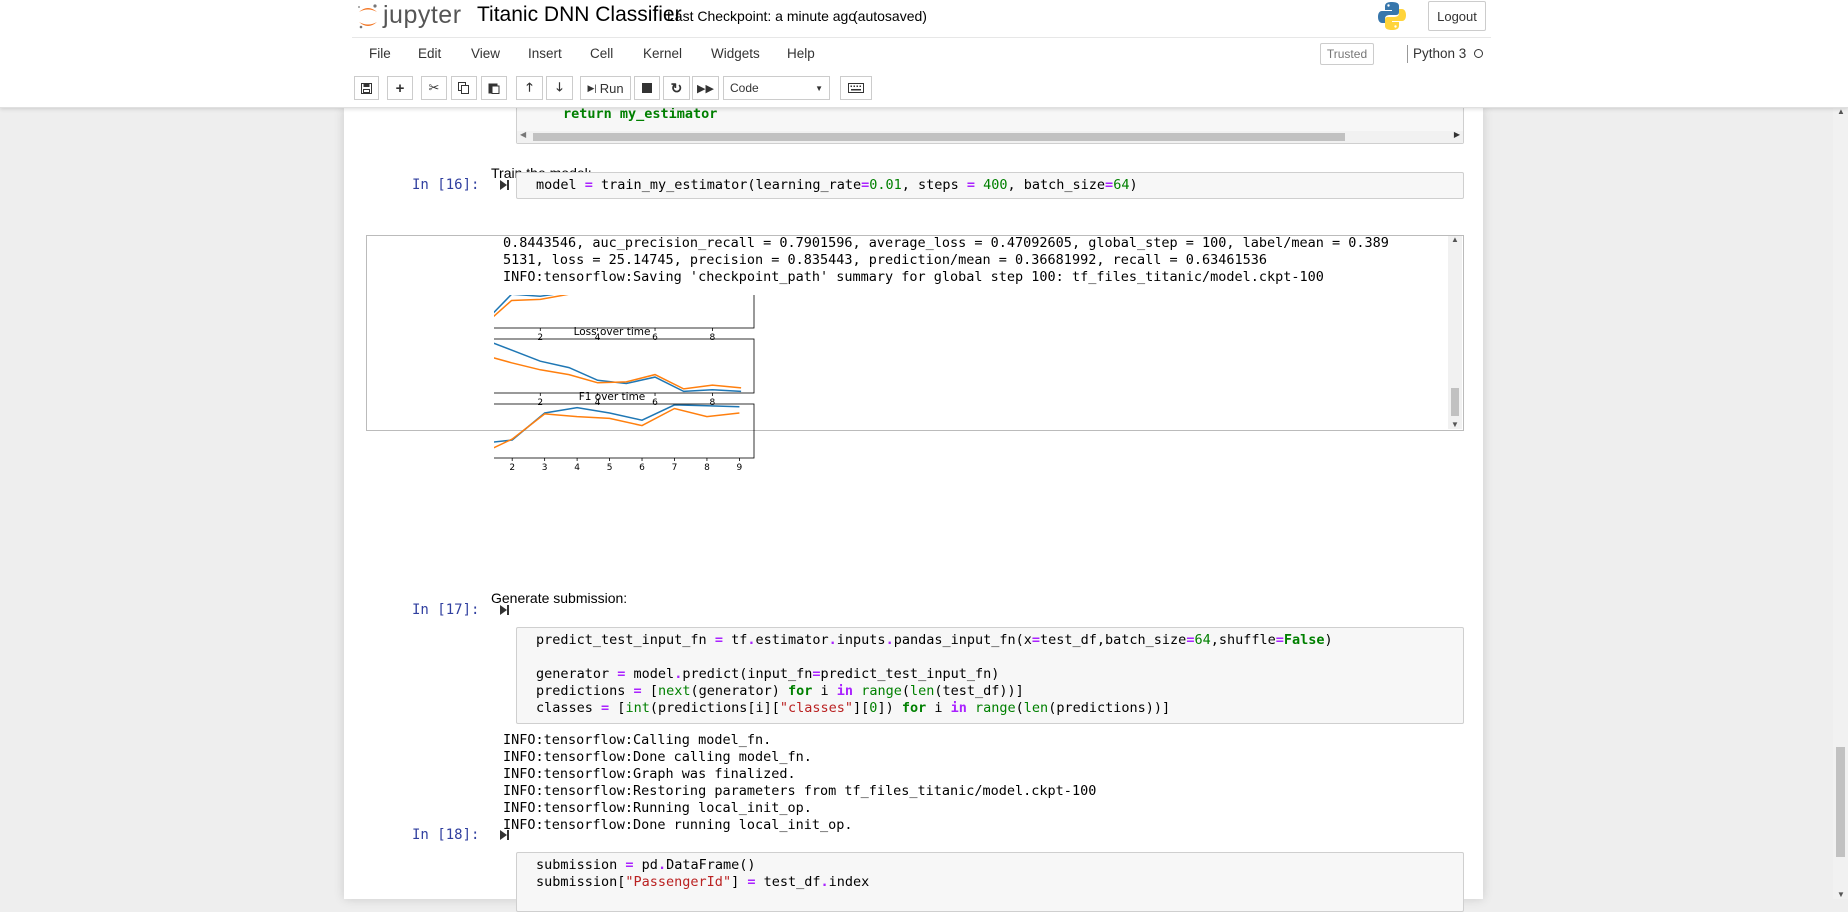  What do you see at coordinates (540, 403) in the screenshot?
I see `chart-1-xtick-label: 2` at bounding box center [540, 403].